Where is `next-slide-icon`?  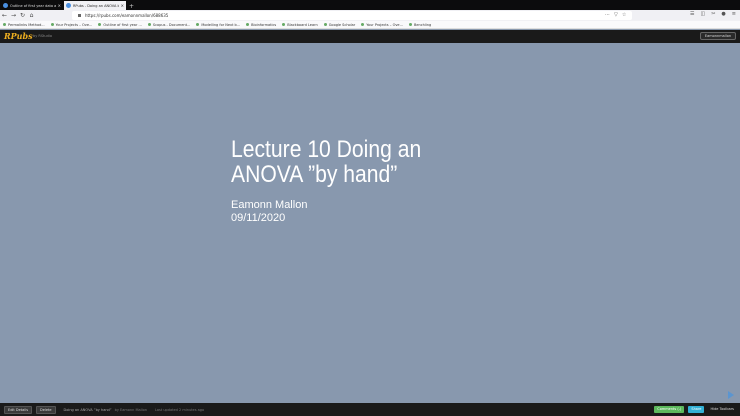 next-slide-icon is located at coordinates (731, 395).